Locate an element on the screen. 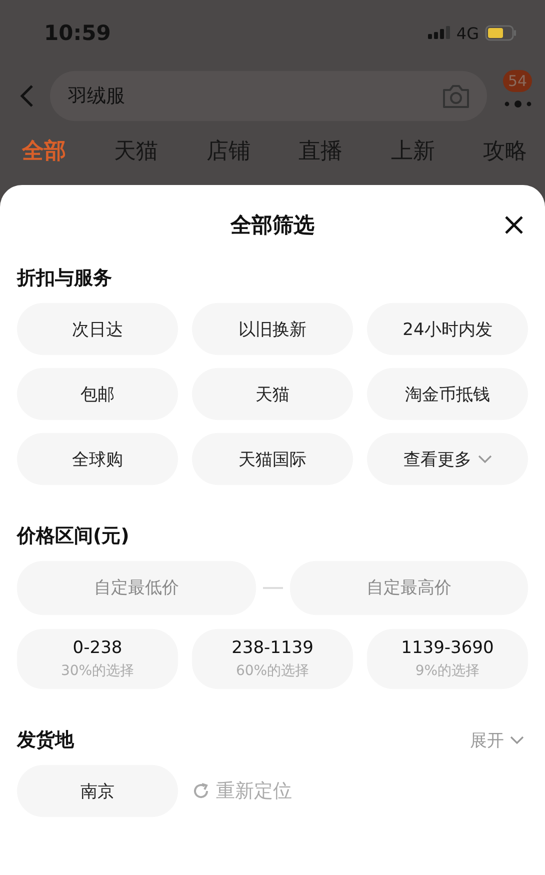  filter-chip: 24小时内发 is located at coordinates (447, 329).